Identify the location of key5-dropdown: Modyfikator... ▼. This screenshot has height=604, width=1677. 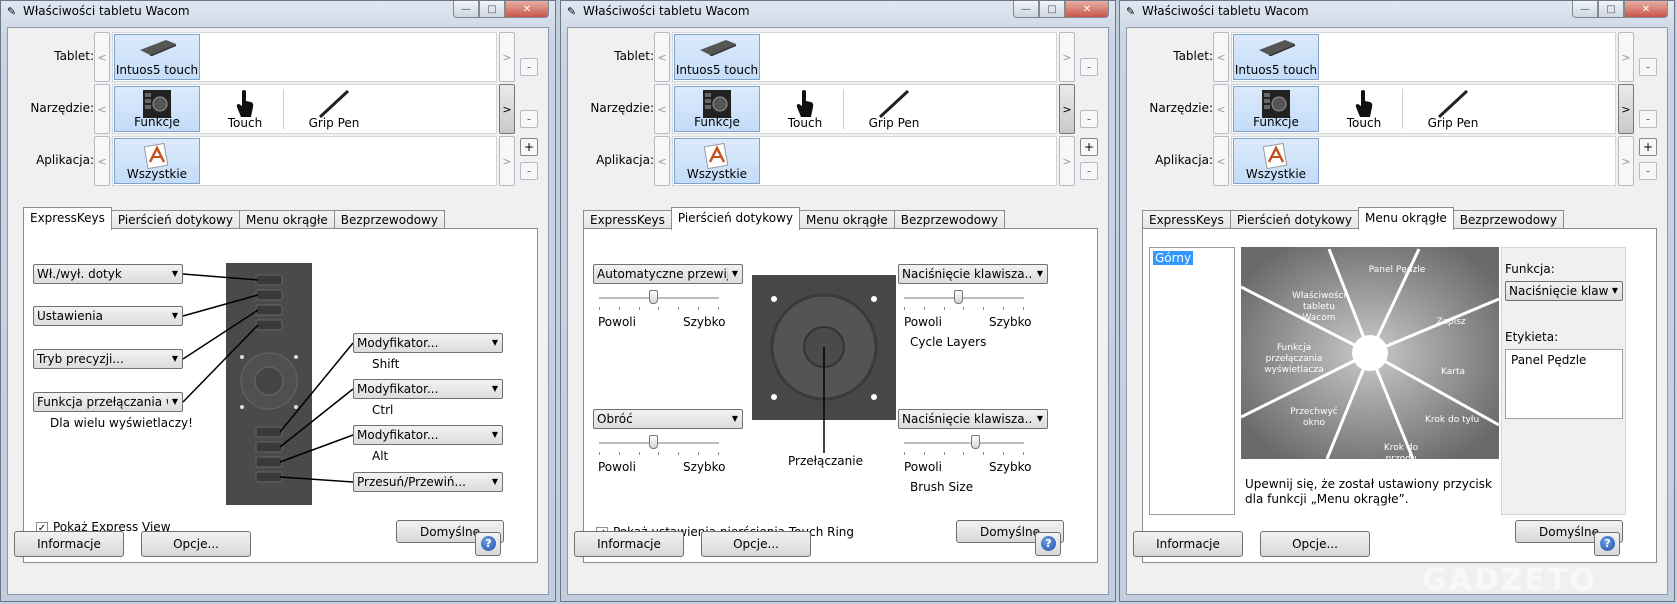
(428, 343).